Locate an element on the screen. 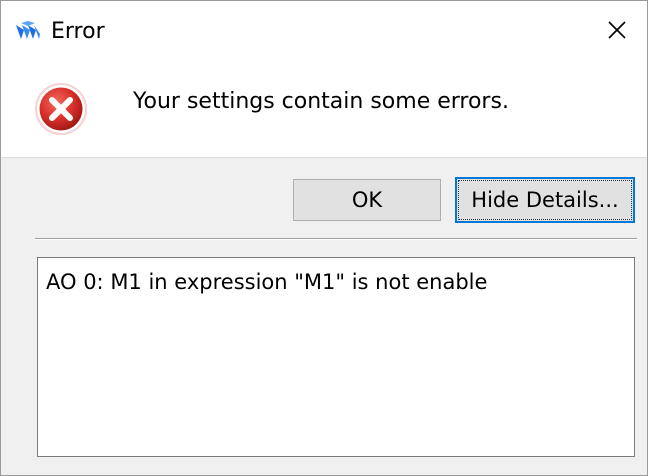 The image size is (648, 476). error-icon is located at coordinates (61, 109).